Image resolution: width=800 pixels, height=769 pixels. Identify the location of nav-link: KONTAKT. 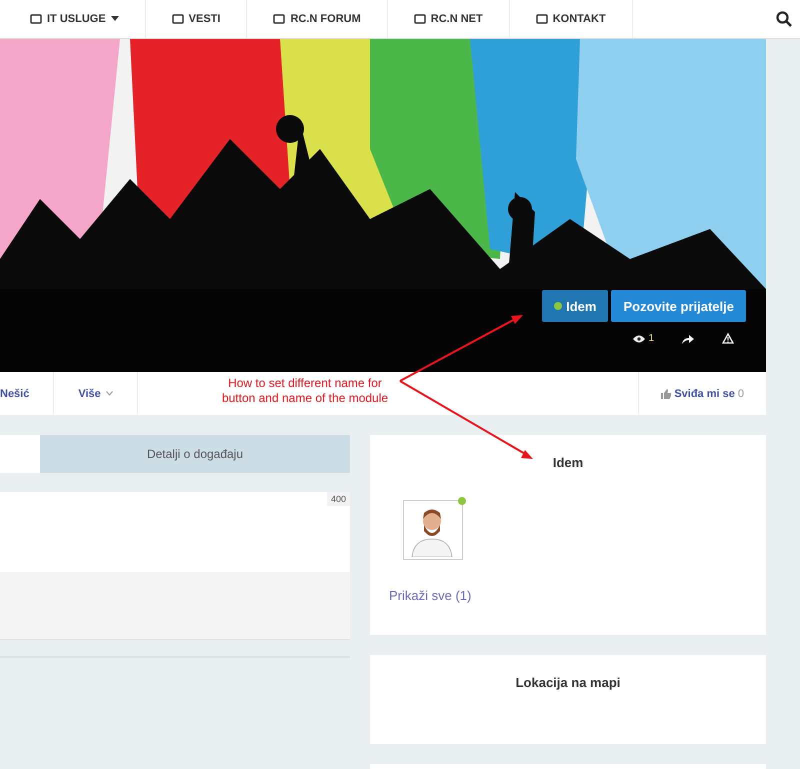
(571, 19).